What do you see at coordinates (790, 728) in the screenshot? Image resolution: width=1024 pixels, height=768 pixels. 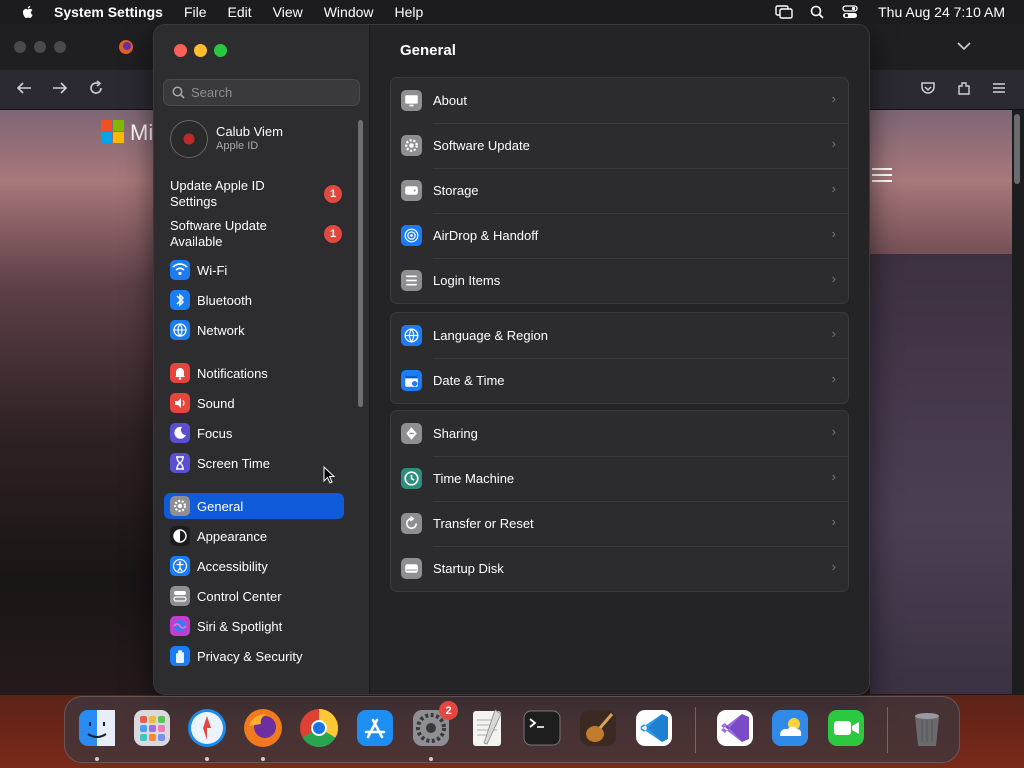 I see `weather-icon` at bounding box center [790, 728].